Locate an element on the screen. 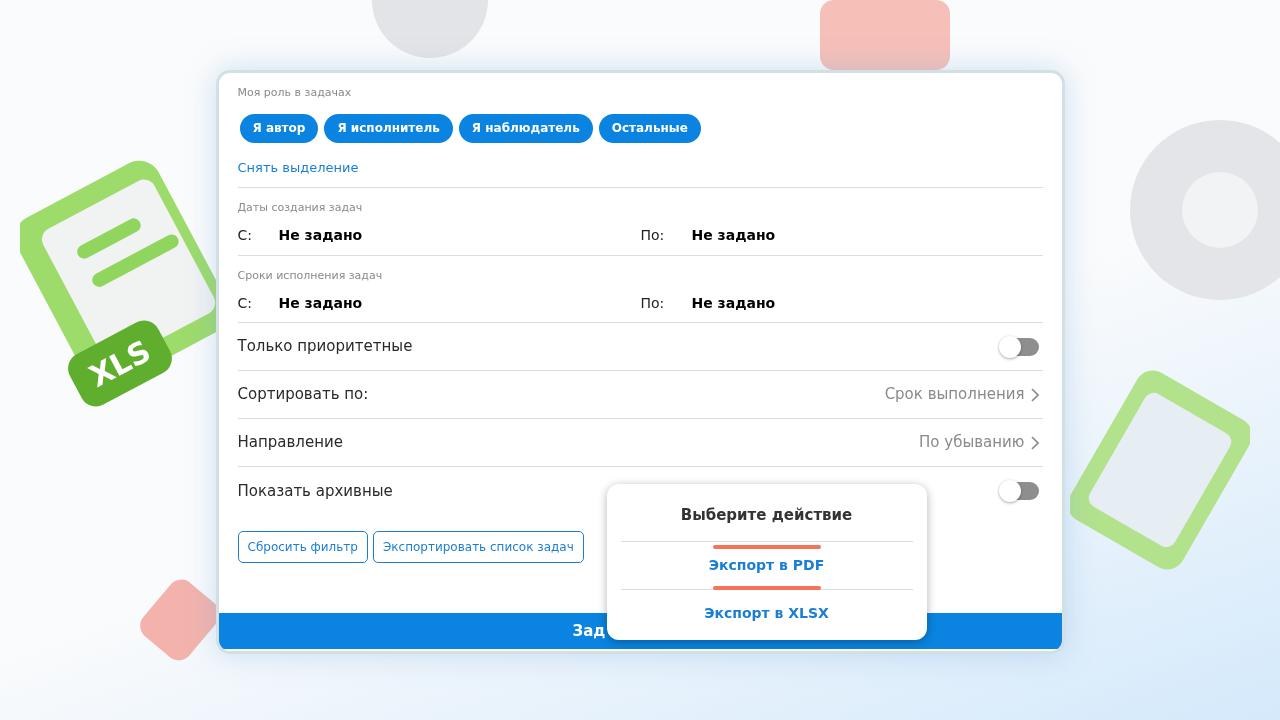 The image size is (1280, 720). section-label: Моя роль в задачах is located at coordinates (295, 93).